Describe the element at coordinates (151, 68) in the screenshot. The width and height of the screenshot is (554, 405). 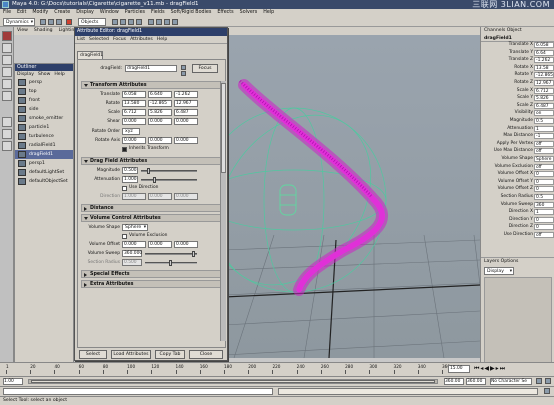
I see `node-name-field: dragField1` at that location.